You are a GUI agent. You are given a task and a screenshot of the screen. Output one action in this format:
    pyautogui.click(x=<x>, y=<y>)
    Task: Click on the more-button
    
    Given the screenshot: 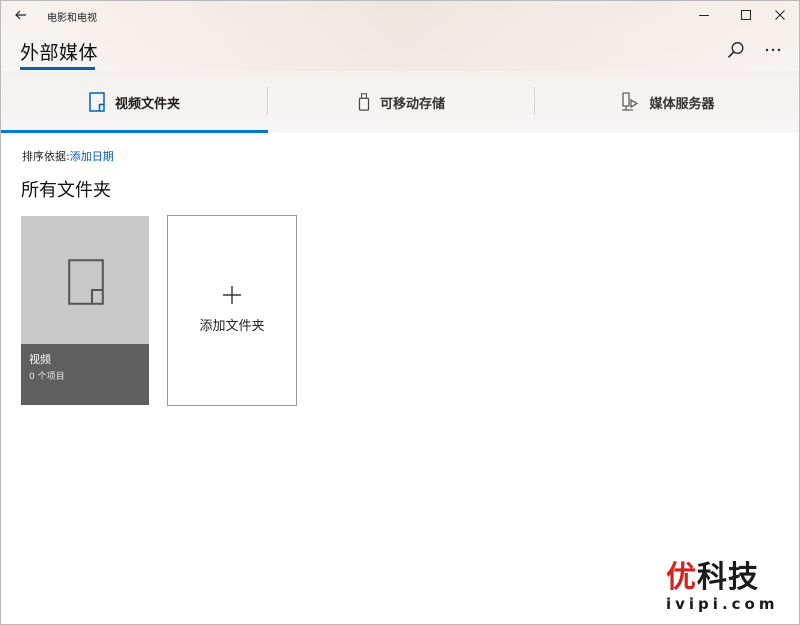 What is the action you would take?
    pyautogui.click(x=773, y=50)
    